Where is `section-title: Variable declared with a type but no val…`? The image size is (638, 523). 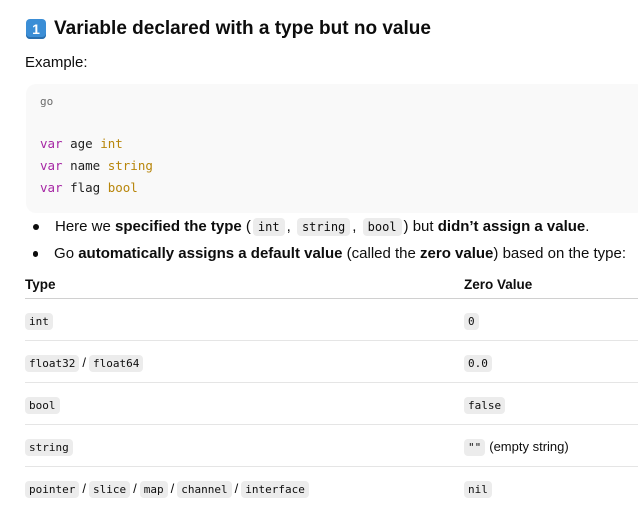
section-title: Variable declared with a type but no val… is located at coordinates (242, 28).